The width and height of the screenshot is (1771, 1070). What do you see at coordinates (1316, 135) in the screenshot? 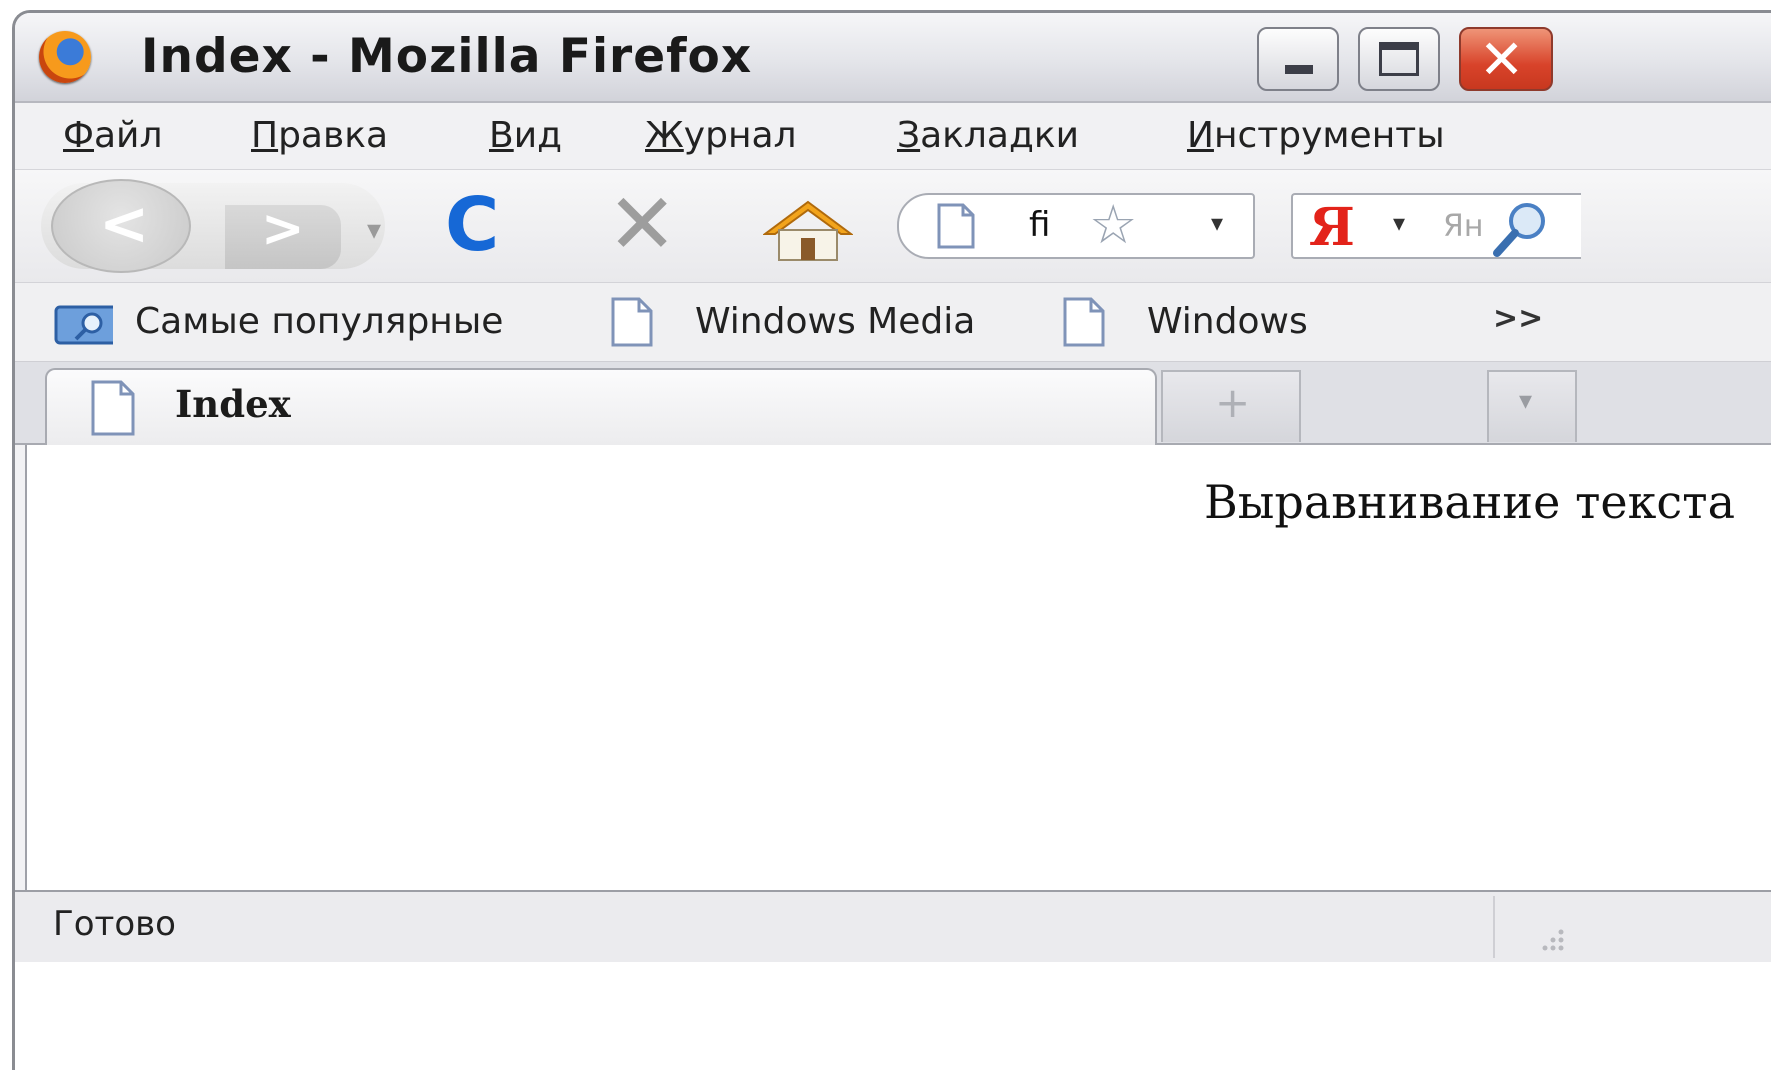
I see `menu-tools: Инструменты` at bounding box center [1316, 135].